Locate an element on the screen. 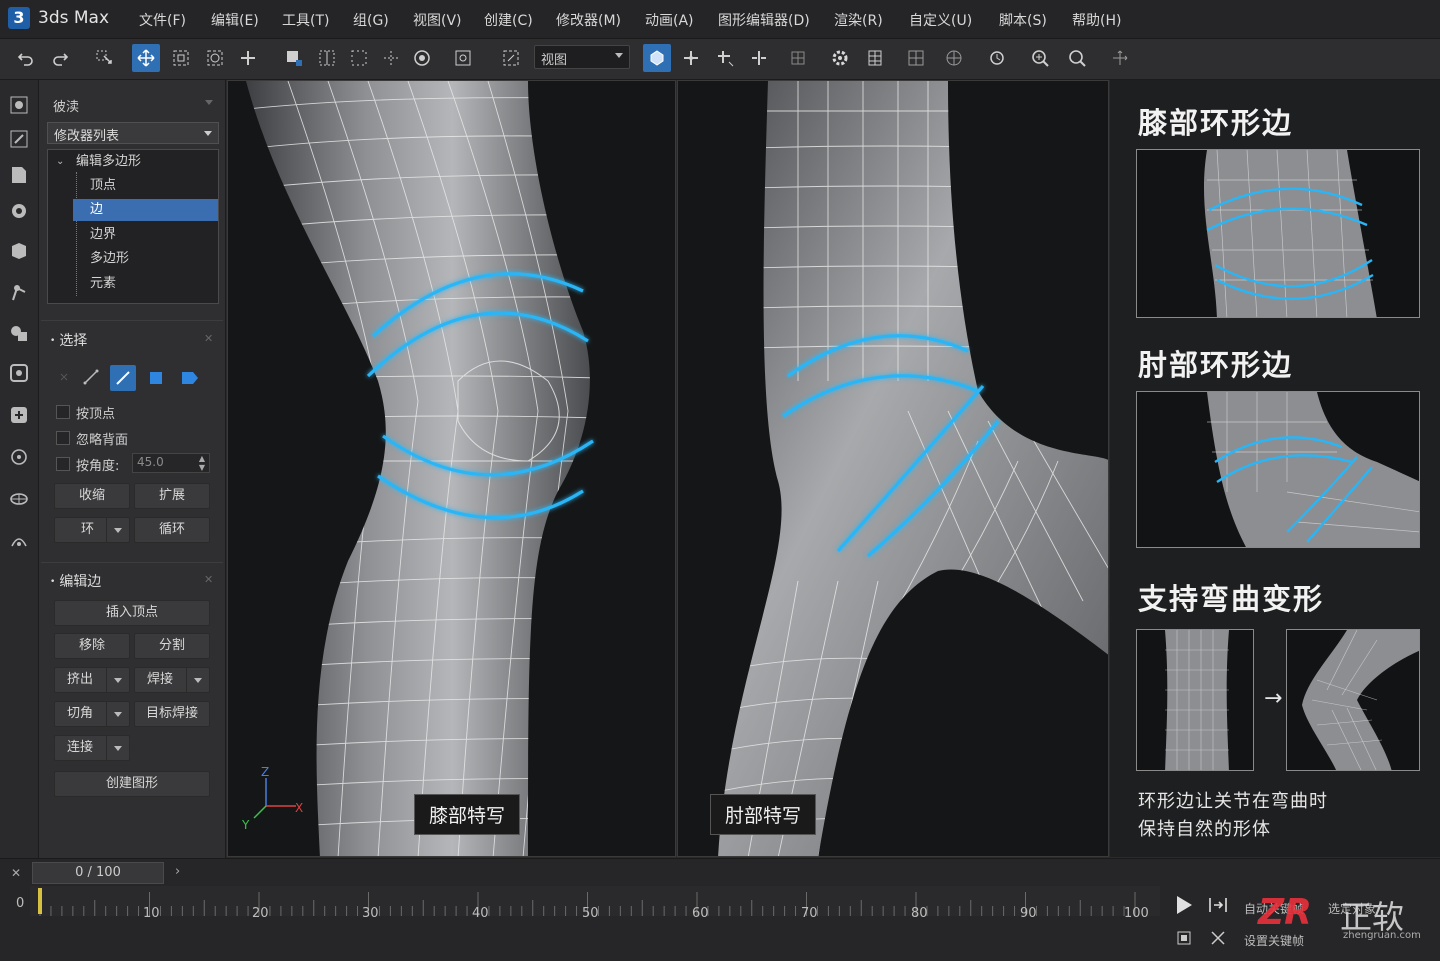 The width and height of the screenshot is (1440, 961). vertex-mode-icon is located at coordinates (64, 377).